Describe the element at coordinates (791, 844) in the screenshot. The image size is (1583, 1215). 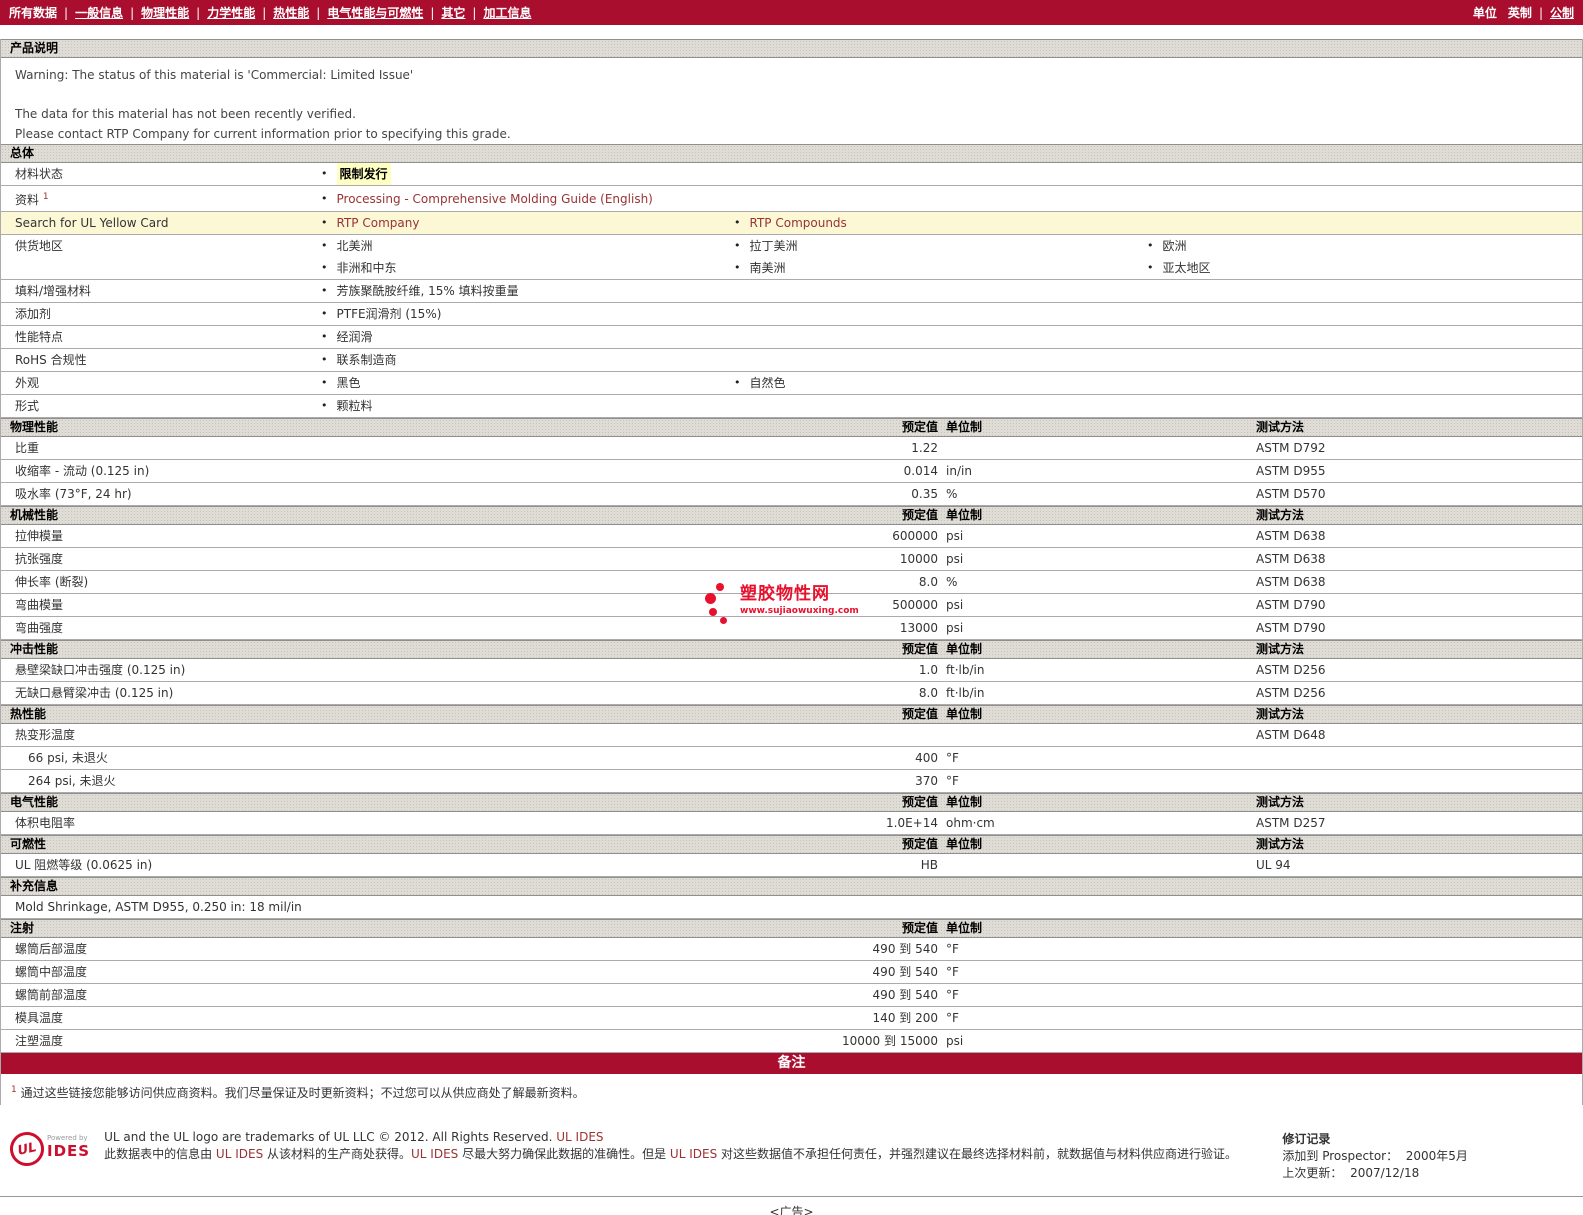
I see `section-flammability: 可燃性 预定值 单位制 测试方法` at that location.